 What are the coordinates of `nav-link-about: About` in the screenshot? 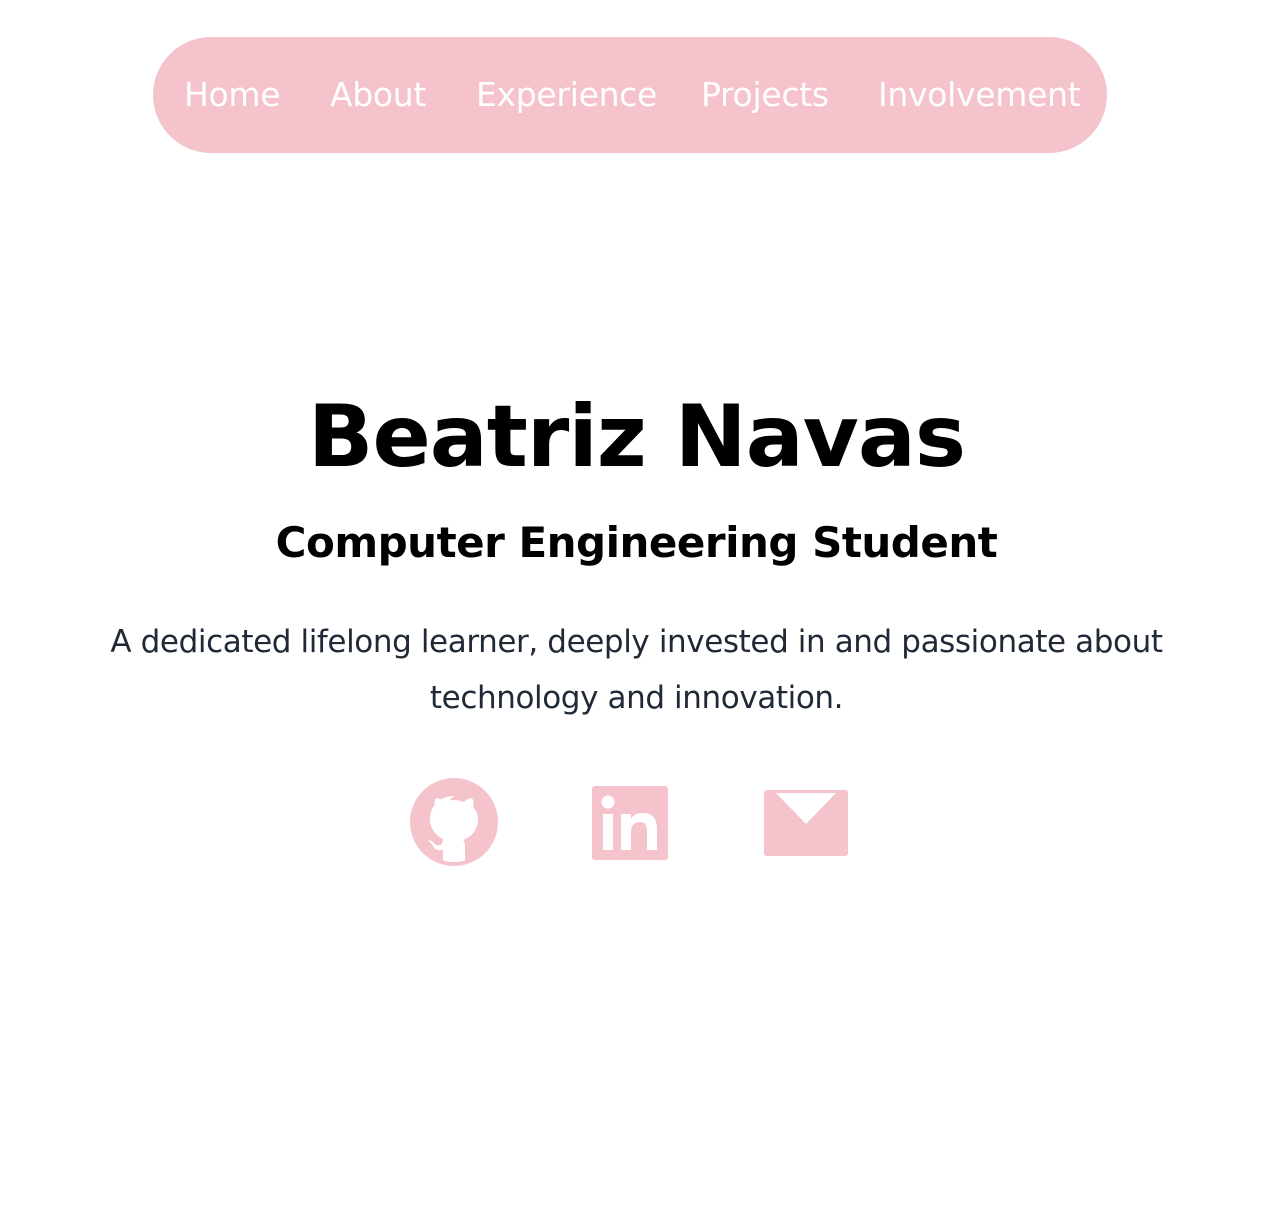 It's located at (378, 95).